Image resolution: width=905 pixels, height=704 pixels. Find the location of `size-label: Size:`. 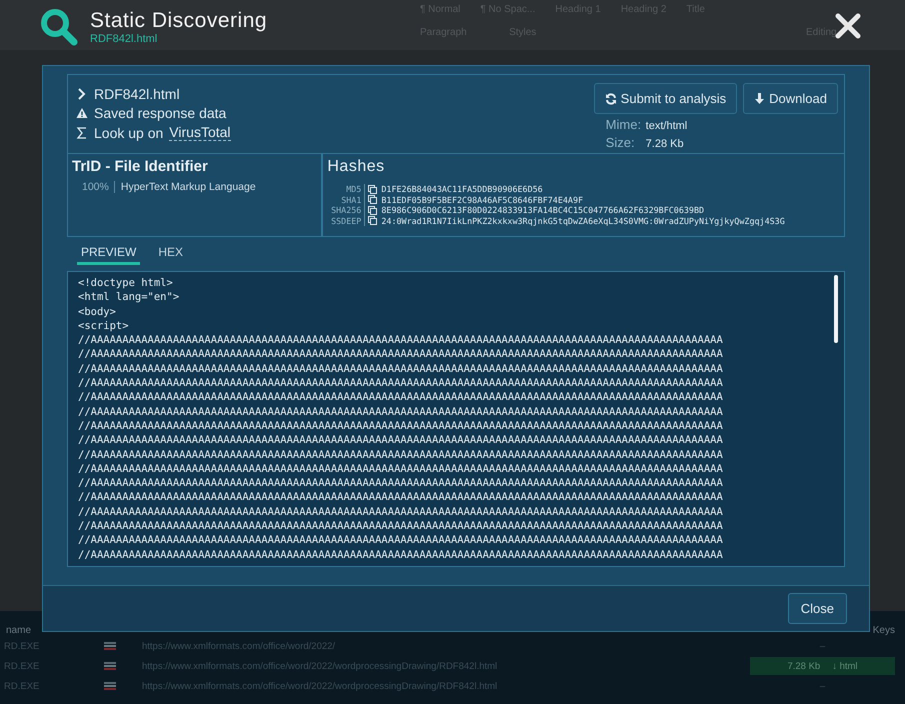

size-label: Size: is located at coordinates (621, 142).